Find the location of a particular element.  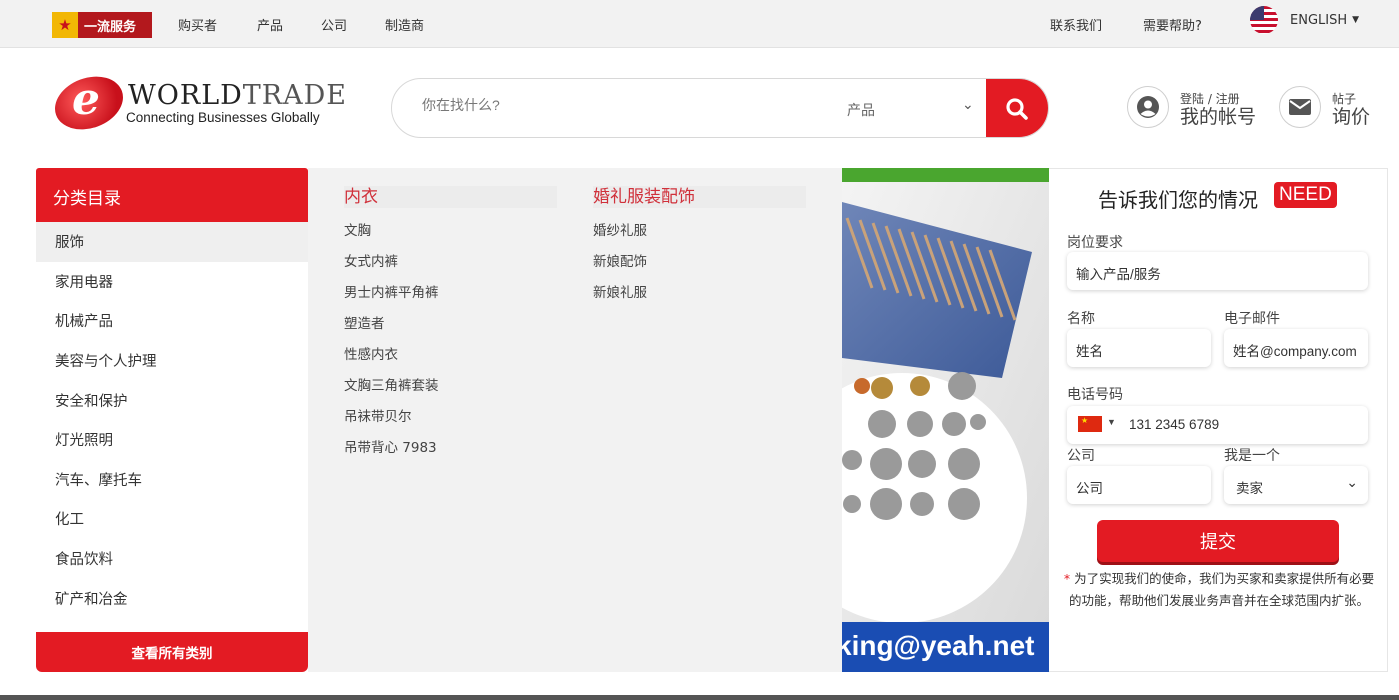

sidebar-item-beauty: 美容与个人护理 is located at coordinates (172, 361).